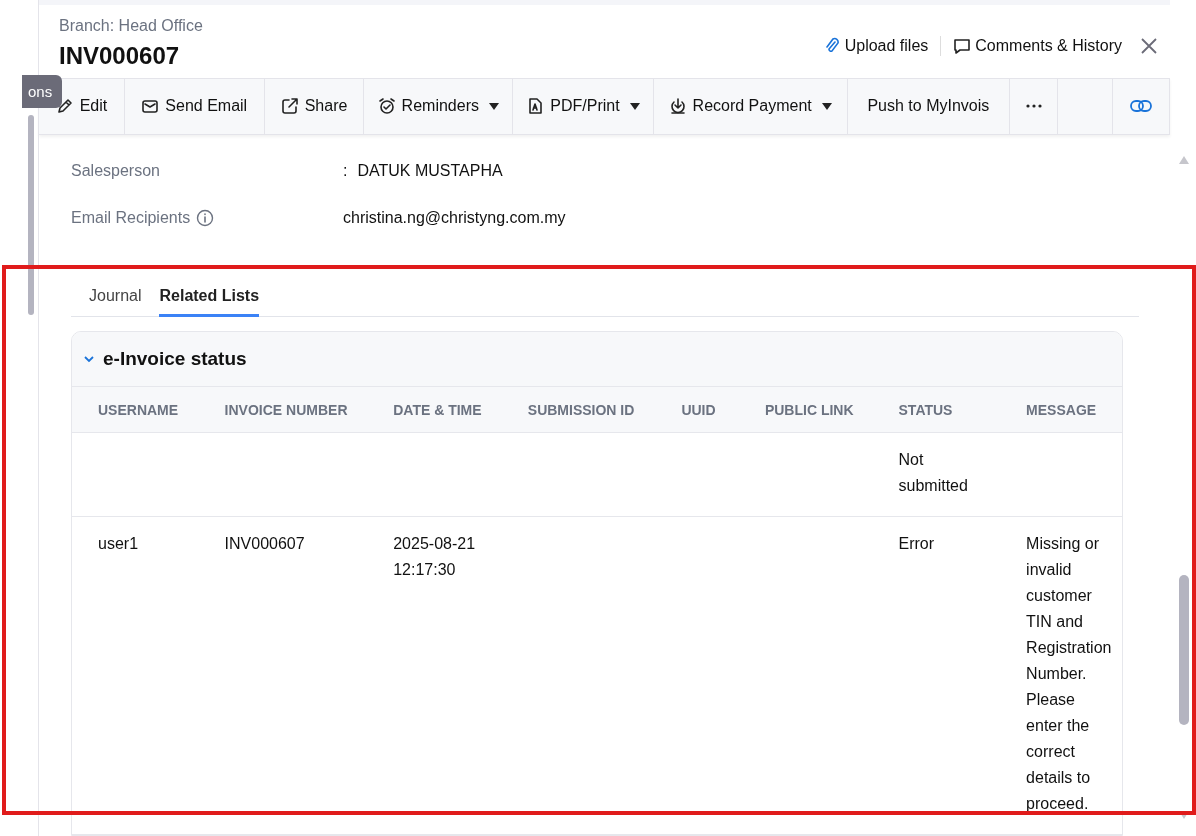 This screenshot has height=836, width=1196. What do you see at coordinates (929, 106) in the screenshot?
I see `toolbar-button: Push to MyInvois` at bounding box center [929, 106].